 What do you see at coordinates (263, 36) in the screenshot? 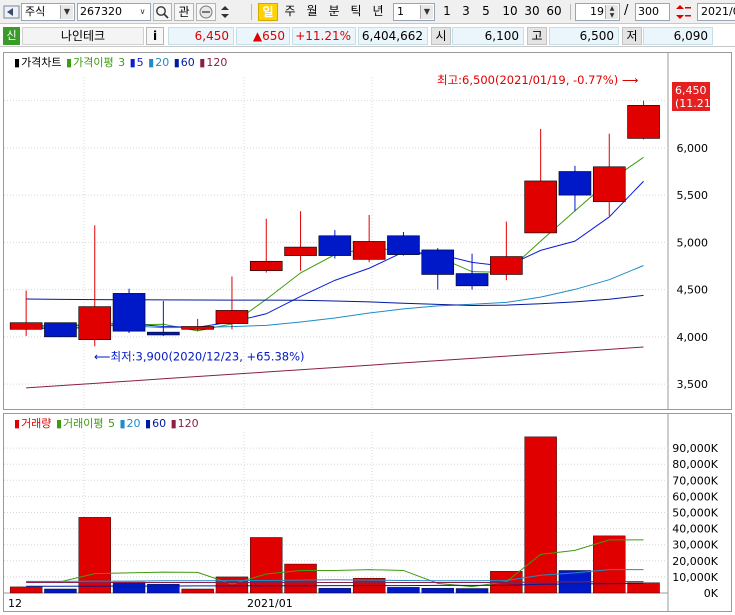
I see `price-change: ▲650` at bounding box center [263, 36].